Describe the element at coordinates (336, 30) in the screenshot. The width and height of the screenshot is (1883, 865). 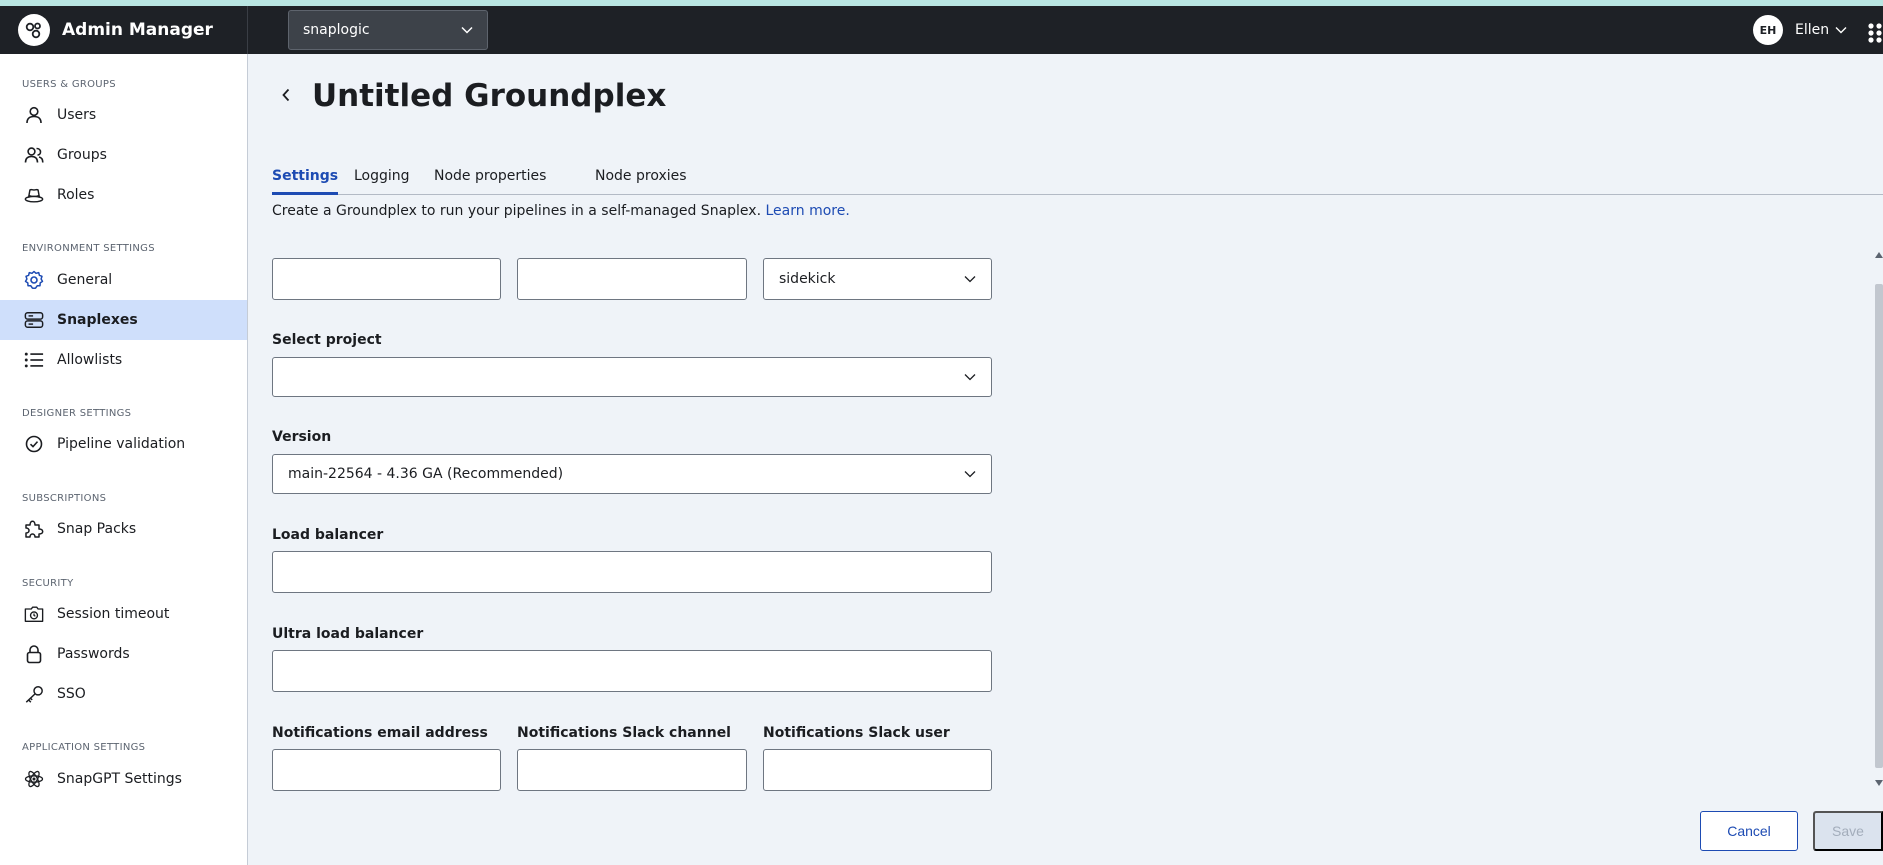
I see `org-selector-value: snaplogic` at that location.